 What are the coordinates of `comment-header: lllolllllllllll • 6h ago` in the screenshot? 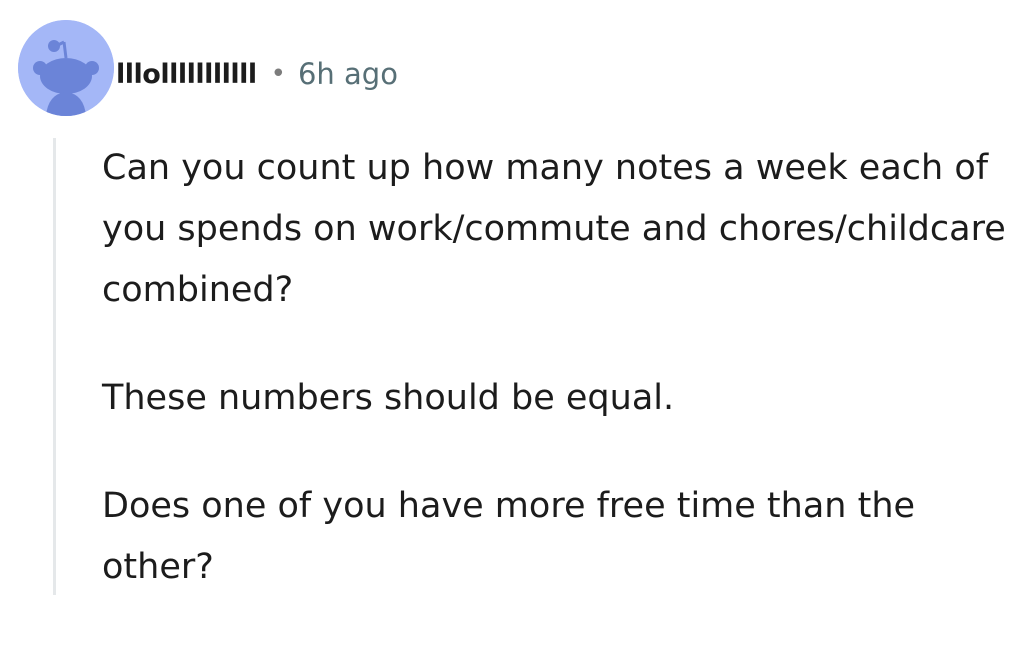 It's located at (257, 74).